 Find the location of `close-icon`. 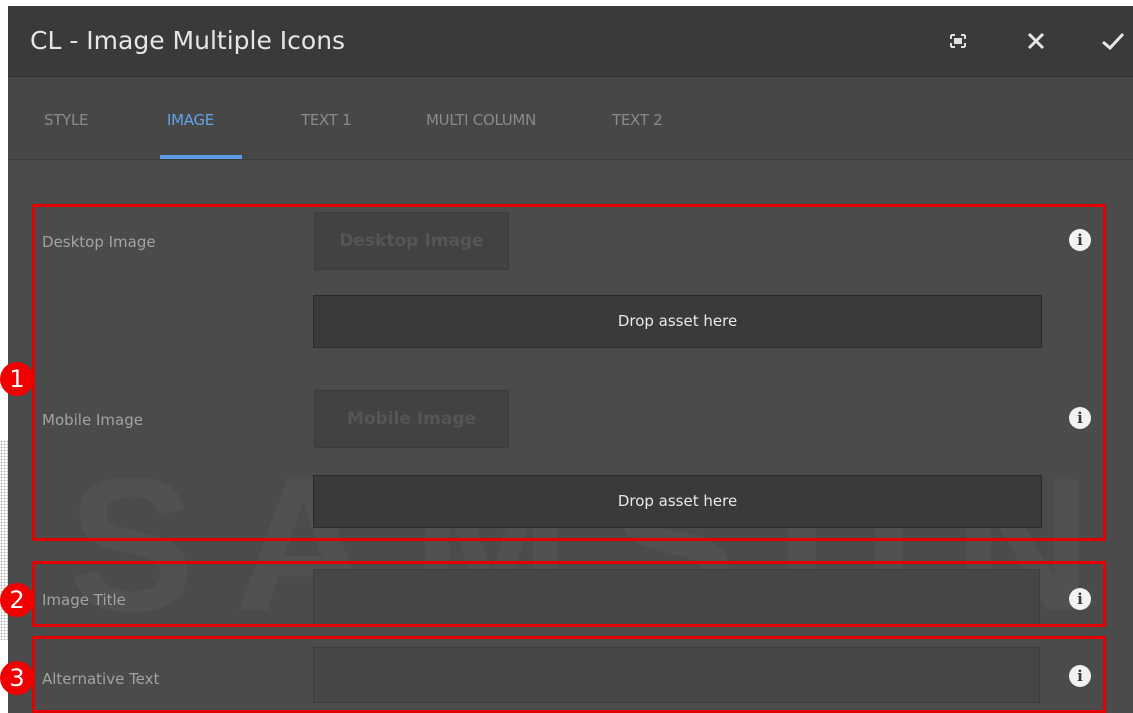

close-icon is located at coordinates (1036, 41).